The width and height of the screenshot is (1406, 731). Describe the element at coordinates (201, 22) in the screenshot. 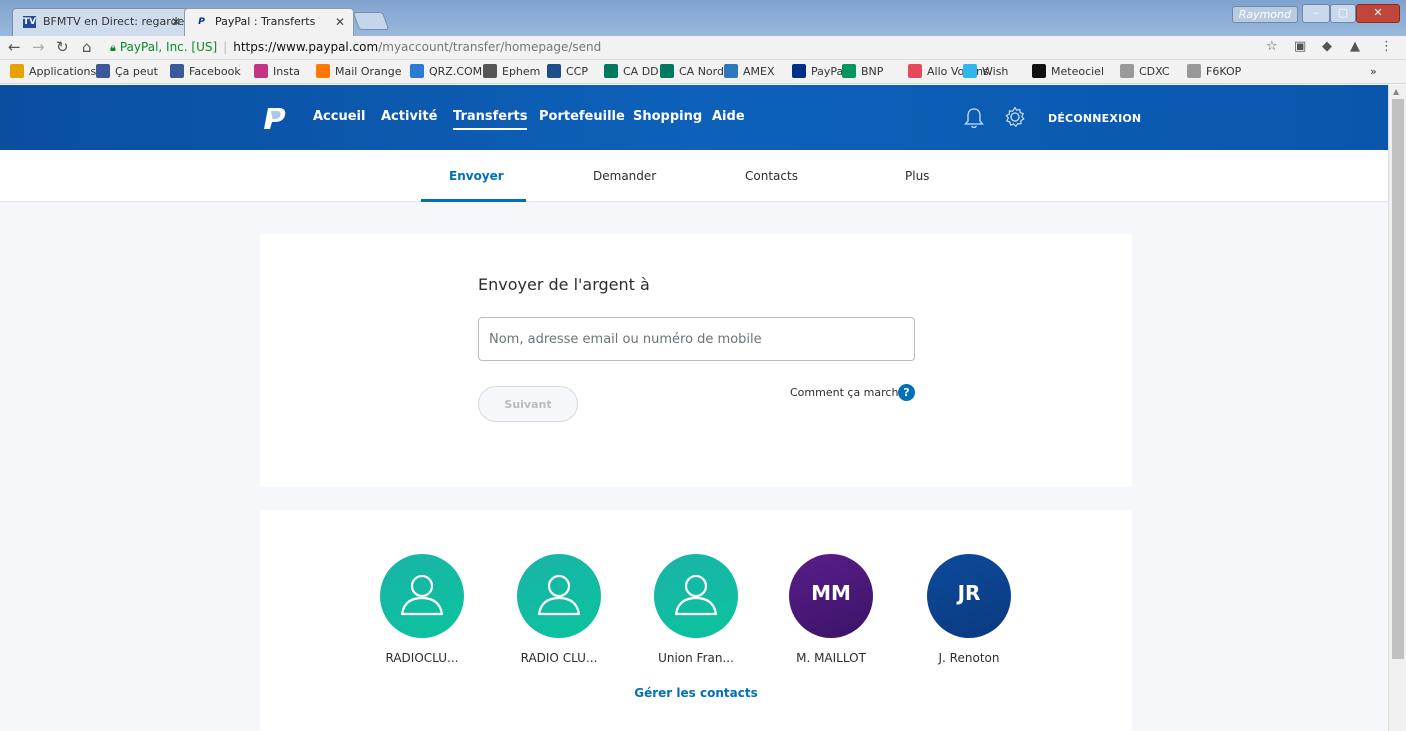

I see `paypal-favicon-icon: P` at that location.